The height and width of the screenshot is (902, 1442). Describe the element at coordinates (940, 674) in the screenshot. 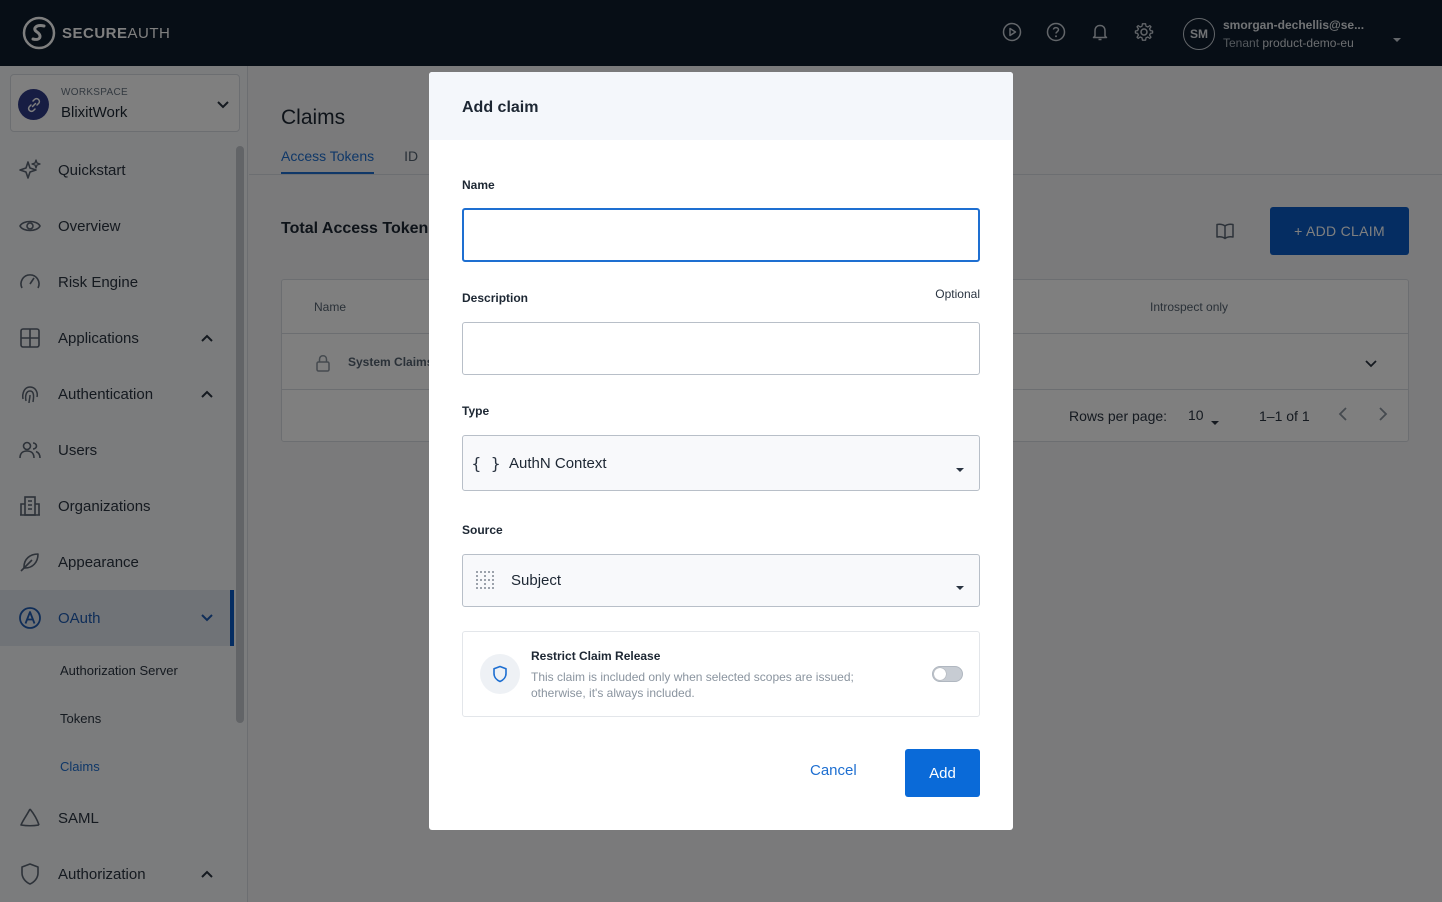

I see `toggle-knob` at that location.